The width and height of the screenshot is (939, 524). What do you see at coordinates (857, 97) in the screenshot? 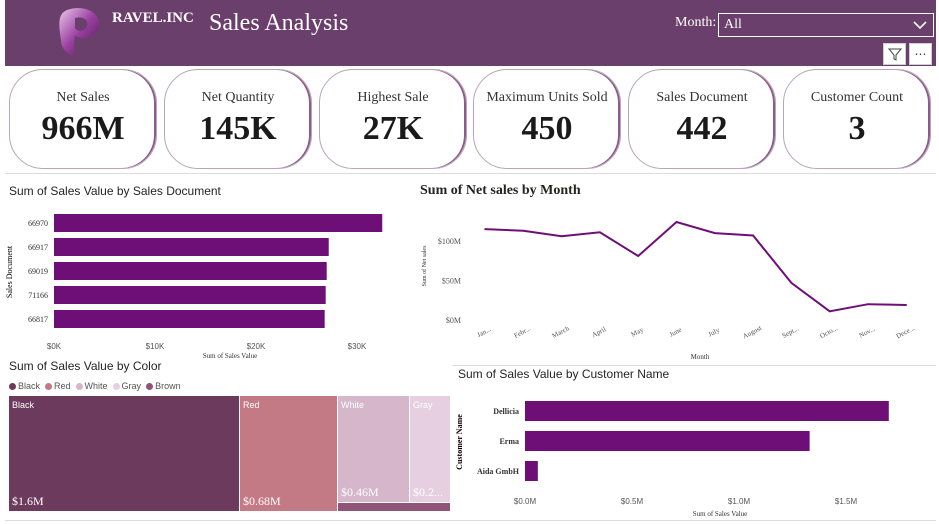
I see `kpi-label: Customer Count` at bounding box center [857, 97].